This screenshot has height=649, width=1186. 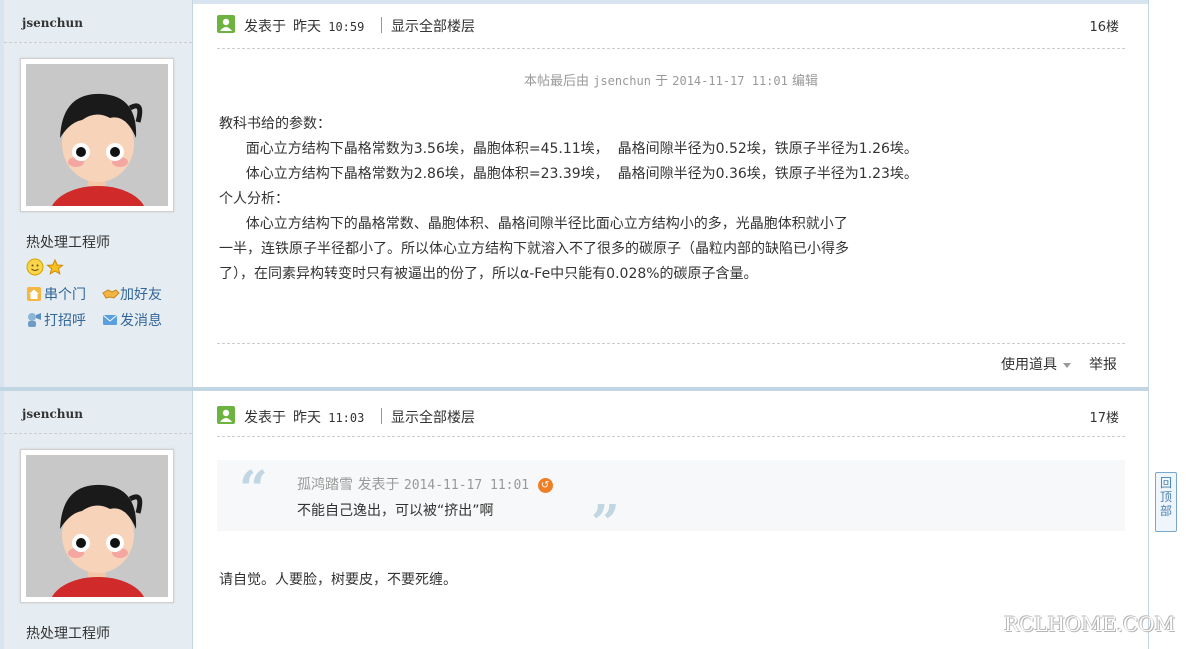 What do you see at coordinates (338, 580) in the screenshot?
I see `post-body: 请自觉。人要脸，树要皮，不要死缠。` at bounding box center [338, 580].